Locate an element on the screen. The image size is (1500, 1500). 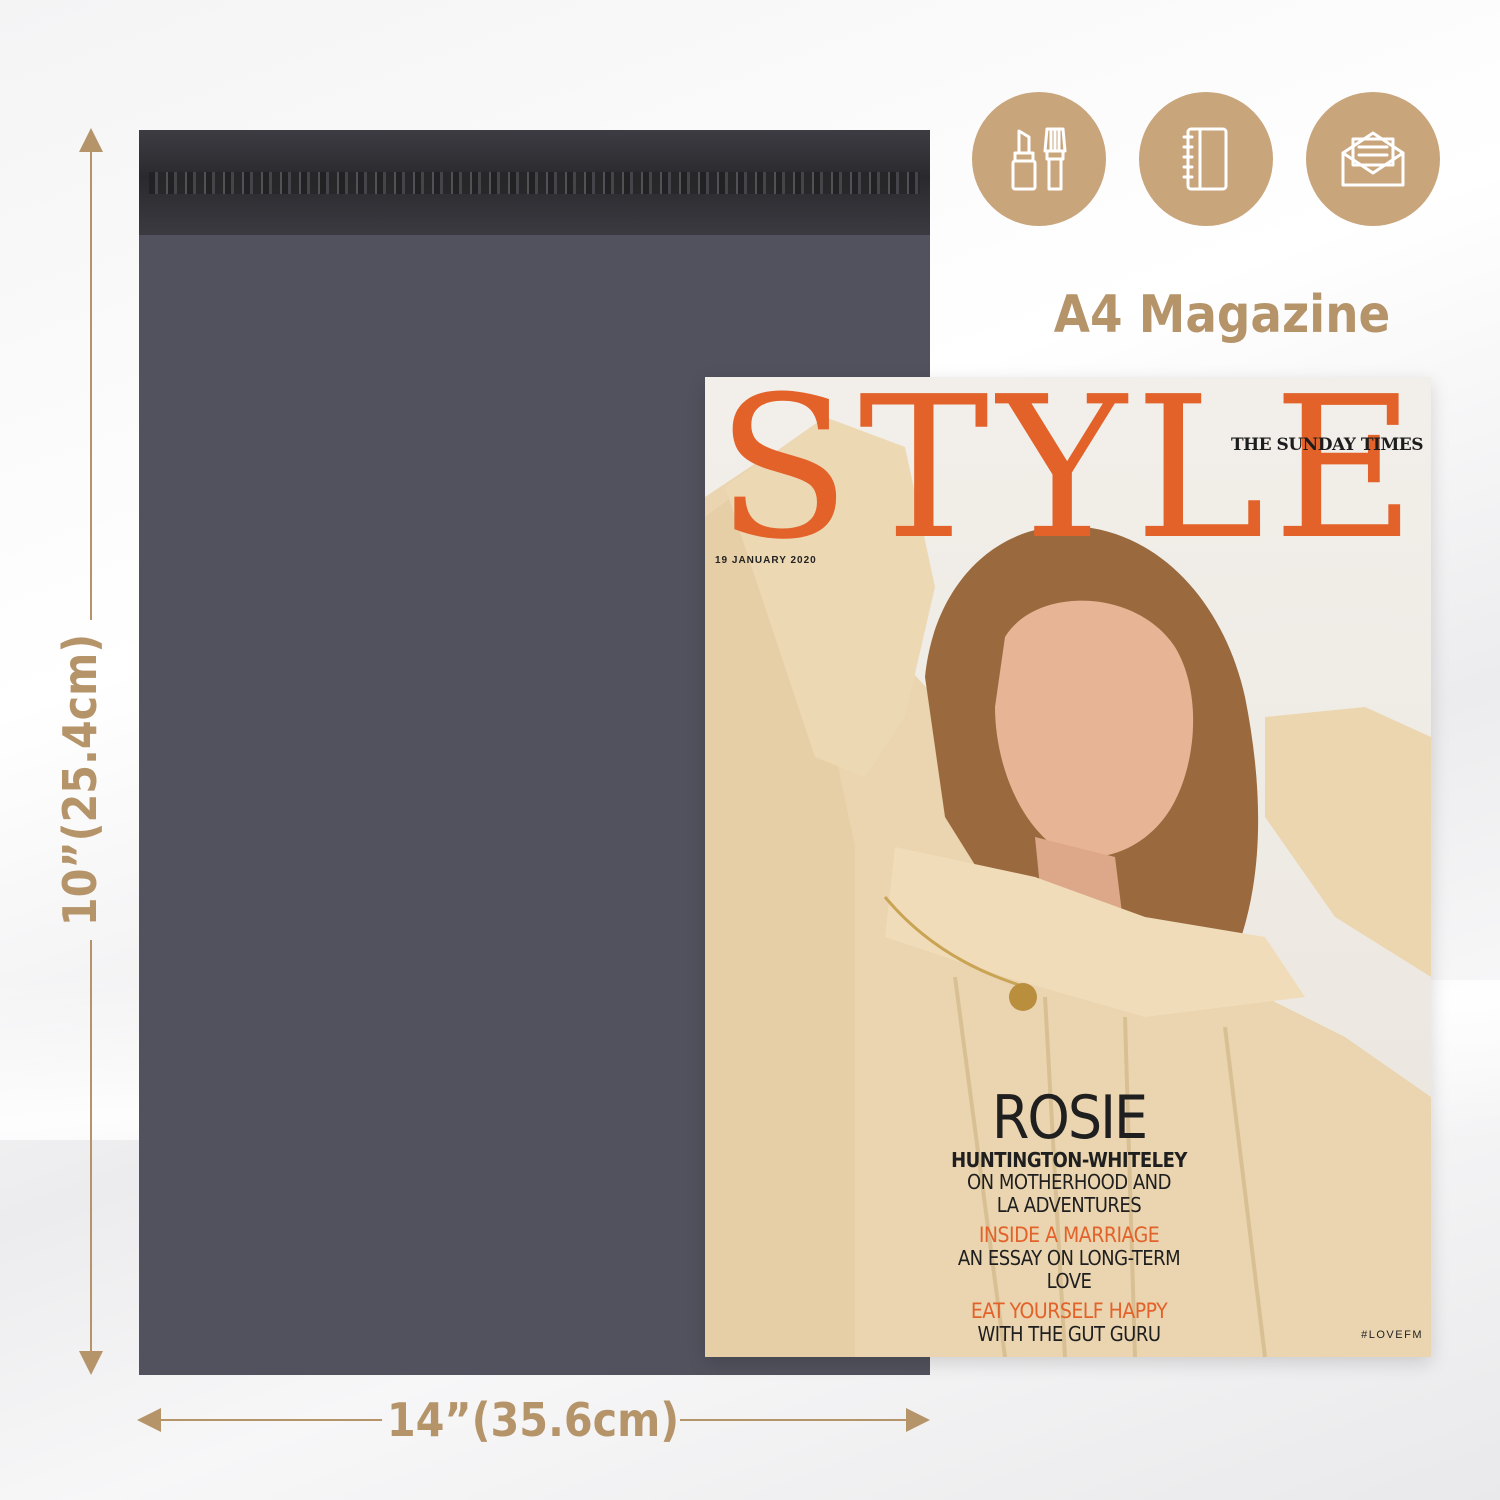
height-dimension-label: 10”(25.4cm) is located at coordinates (80, 780).